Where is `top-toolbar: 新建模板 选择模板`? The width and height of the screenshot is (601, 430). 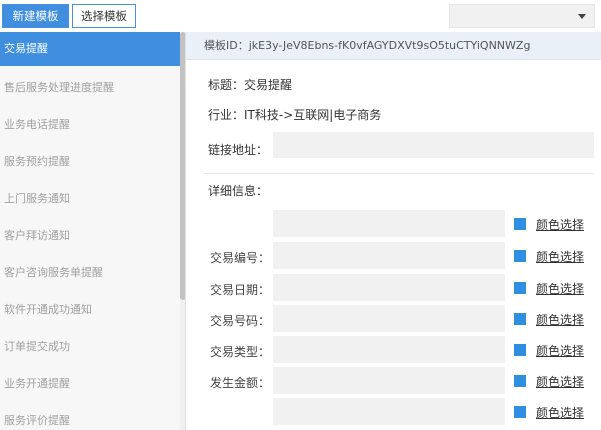 top-toolbar: 新建模板 选择模板 is located at coordinates (300, 16).